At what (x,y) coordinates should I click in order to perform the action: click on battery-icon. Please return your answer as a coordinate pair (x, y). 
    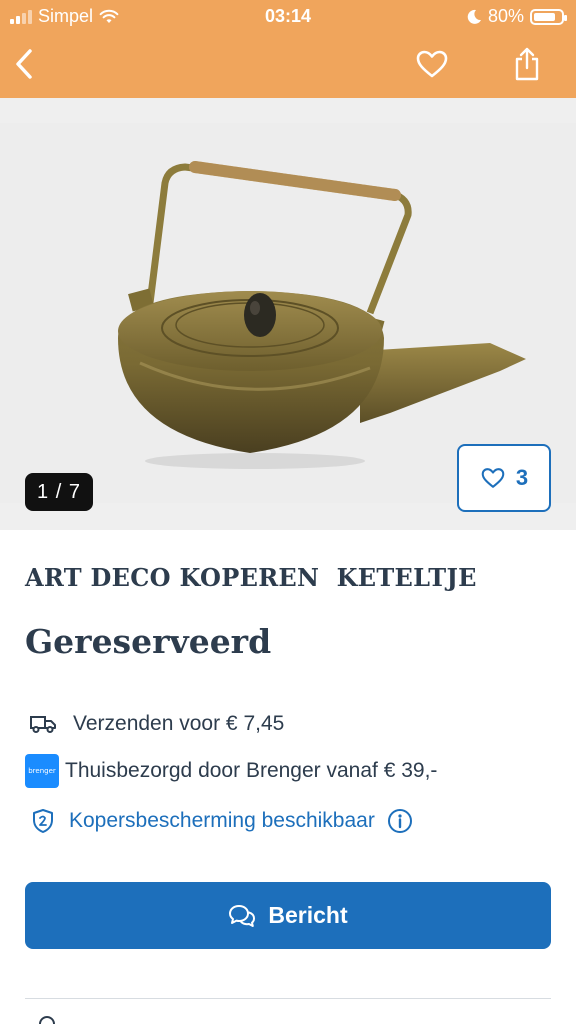
    Looking at the image, I should click on (548, 16).